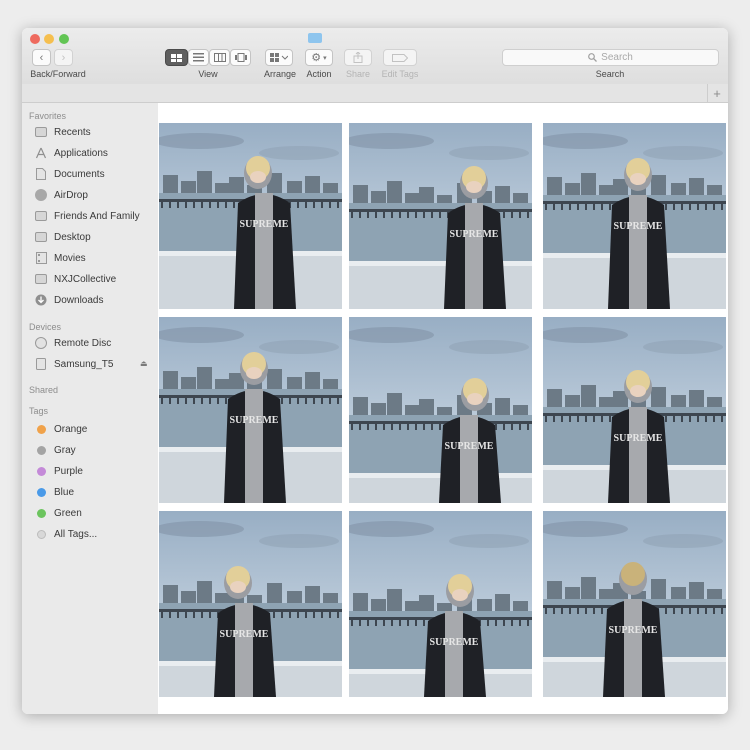 This screenshot has height=750, width=750. I want to click on arrange-icon, so click(279, 57).